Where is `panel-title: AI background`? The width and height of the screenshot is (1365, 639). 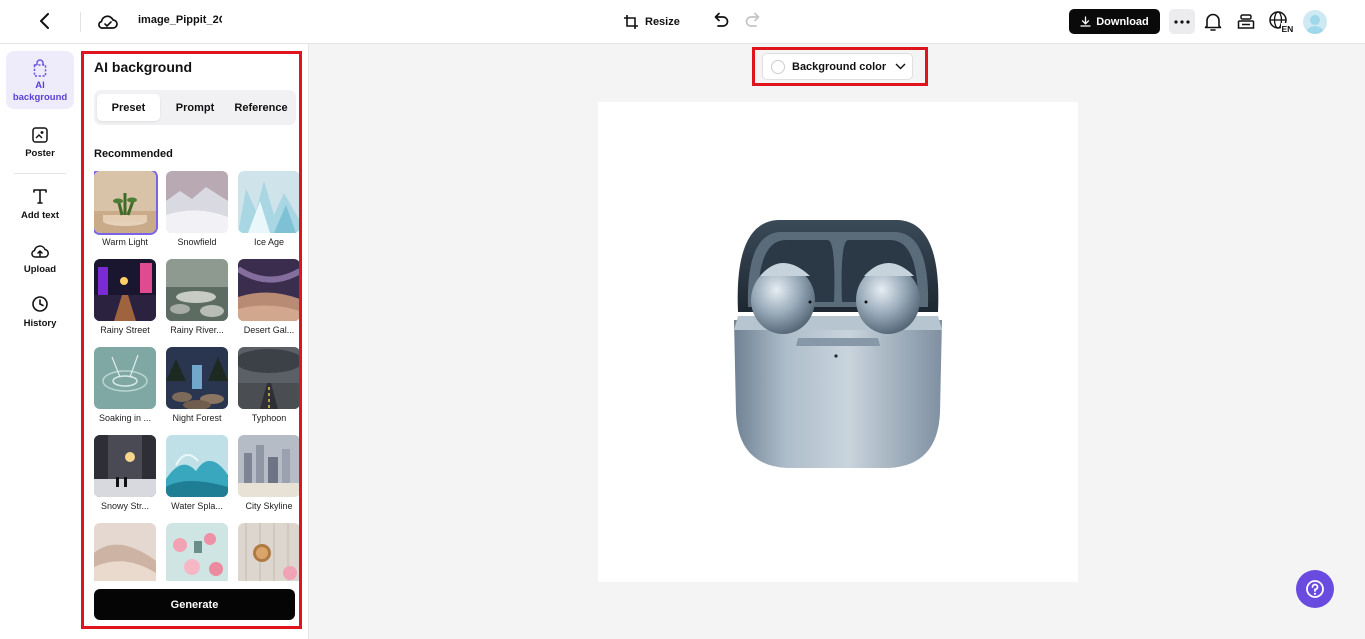 panel-title: AI background is located at coordinates (143, 67).